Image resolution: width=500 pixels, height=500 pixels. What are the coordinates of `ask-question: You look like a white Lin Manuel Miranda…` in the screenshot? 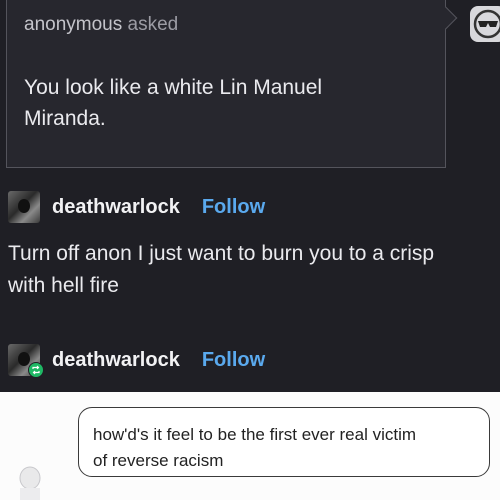 It's located at (224, 103).